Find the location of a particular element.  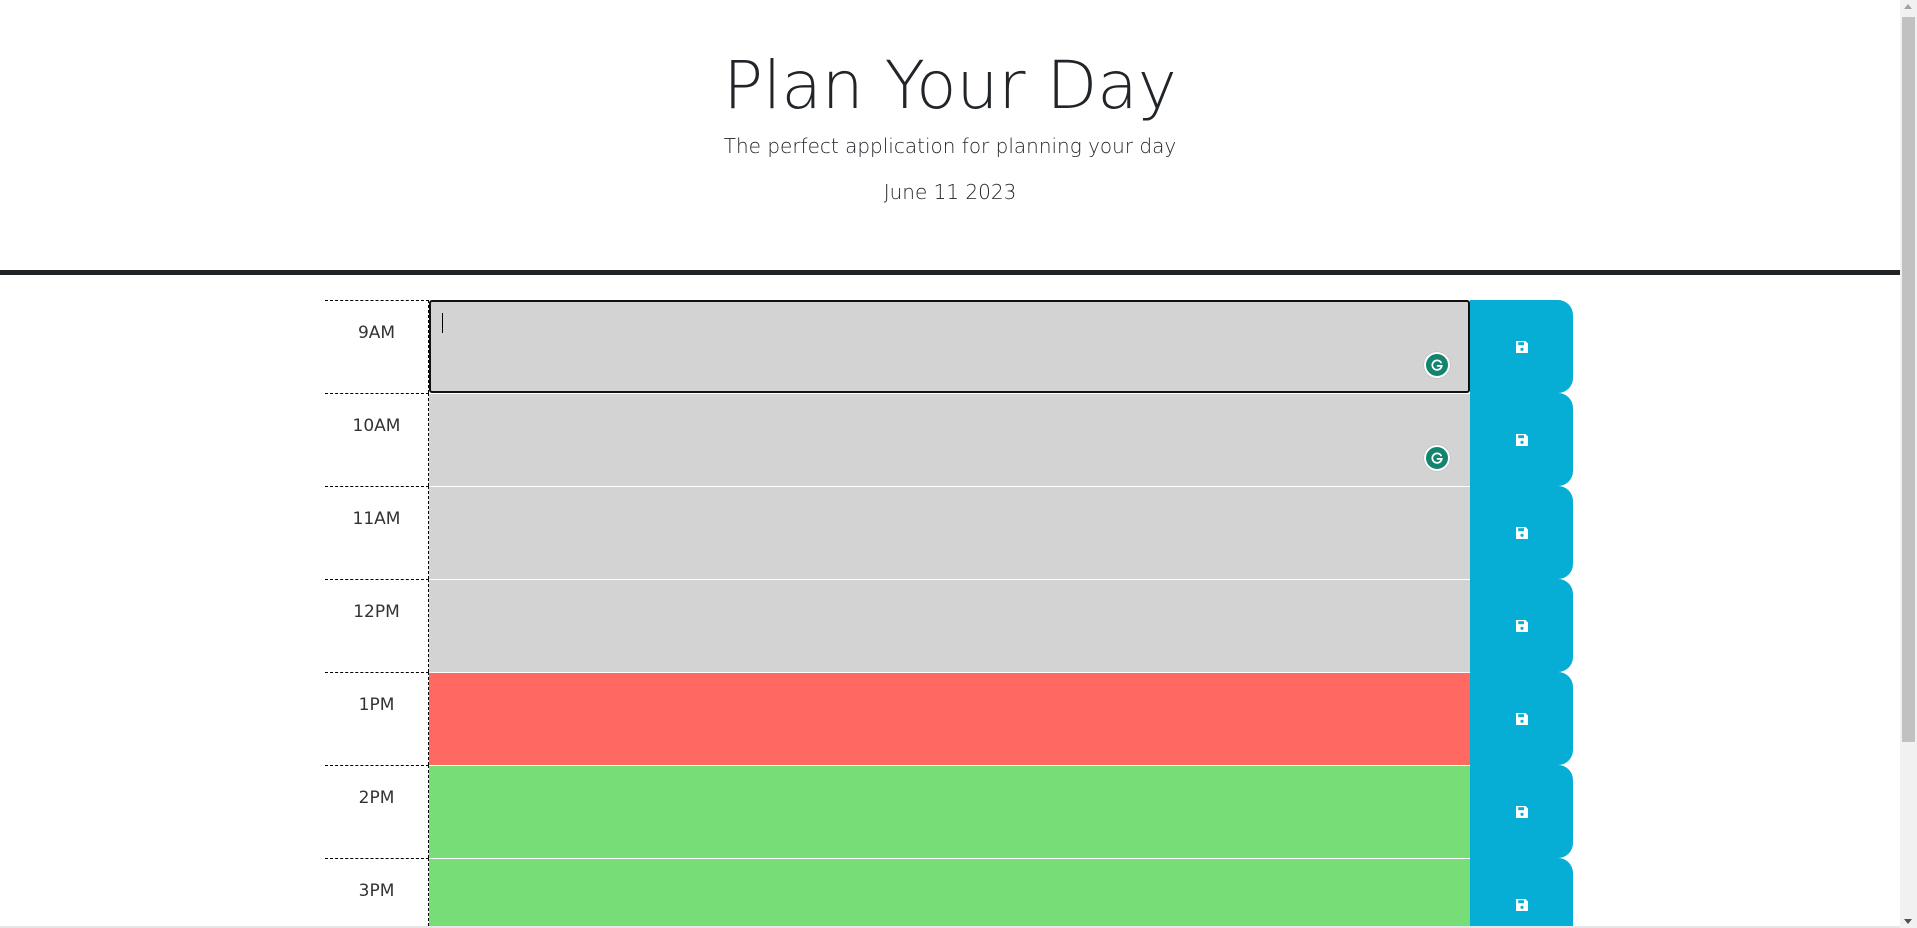

vertical-scrollbar is located at coordinates (1908, 464).